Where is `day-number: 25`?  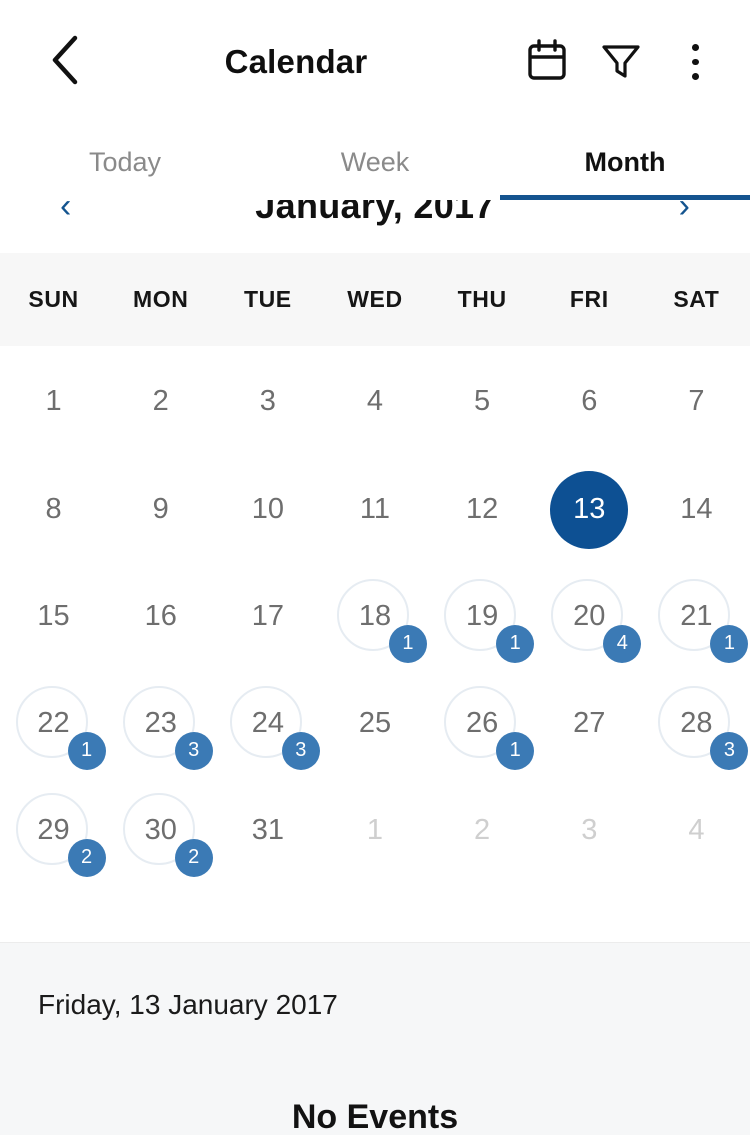
day-number: 25 is located at coordinates (375, 723).